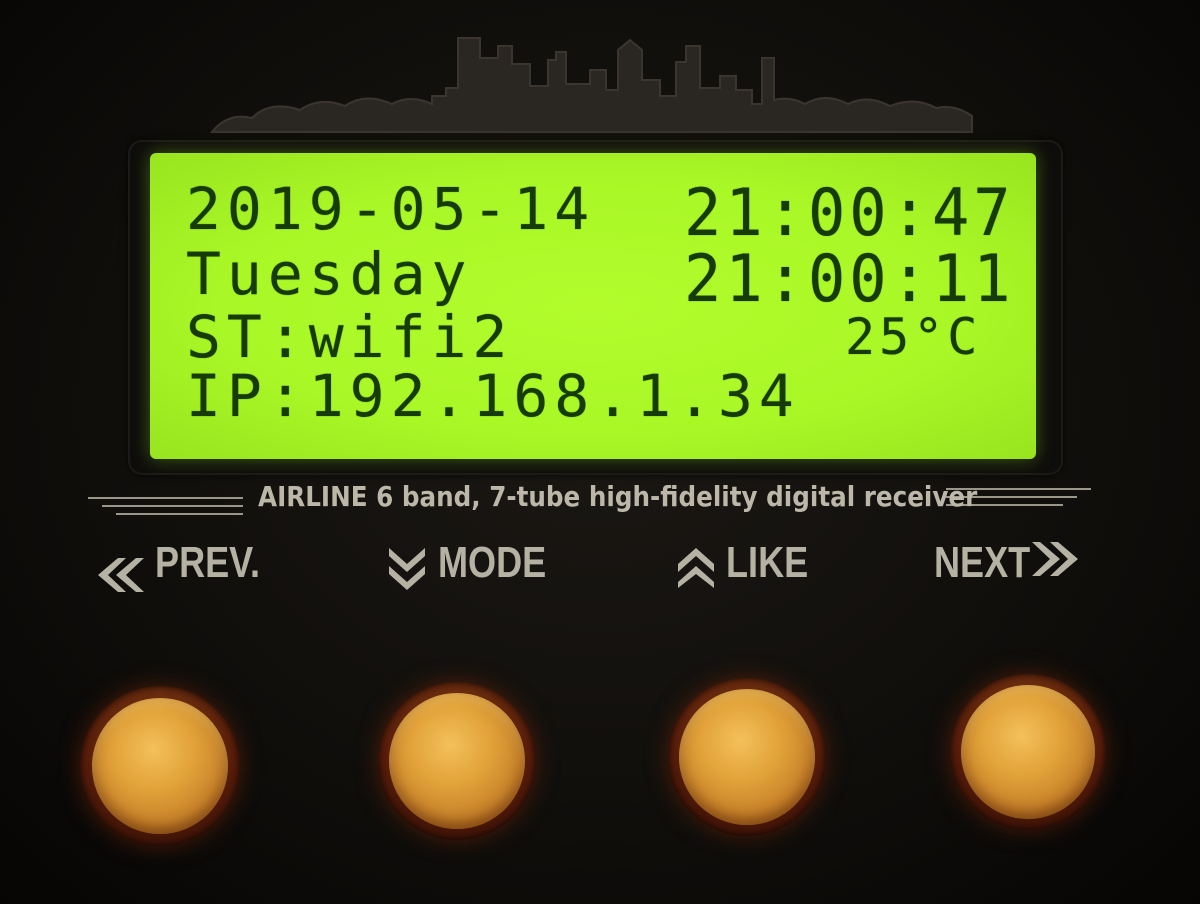 Image resolution: width=1200 pixels, height=904 pixels. What do you see at coordinates (492, 562) in the screenshot?
I see `mode-button-label: MODE` at bounding box center [492, 562].